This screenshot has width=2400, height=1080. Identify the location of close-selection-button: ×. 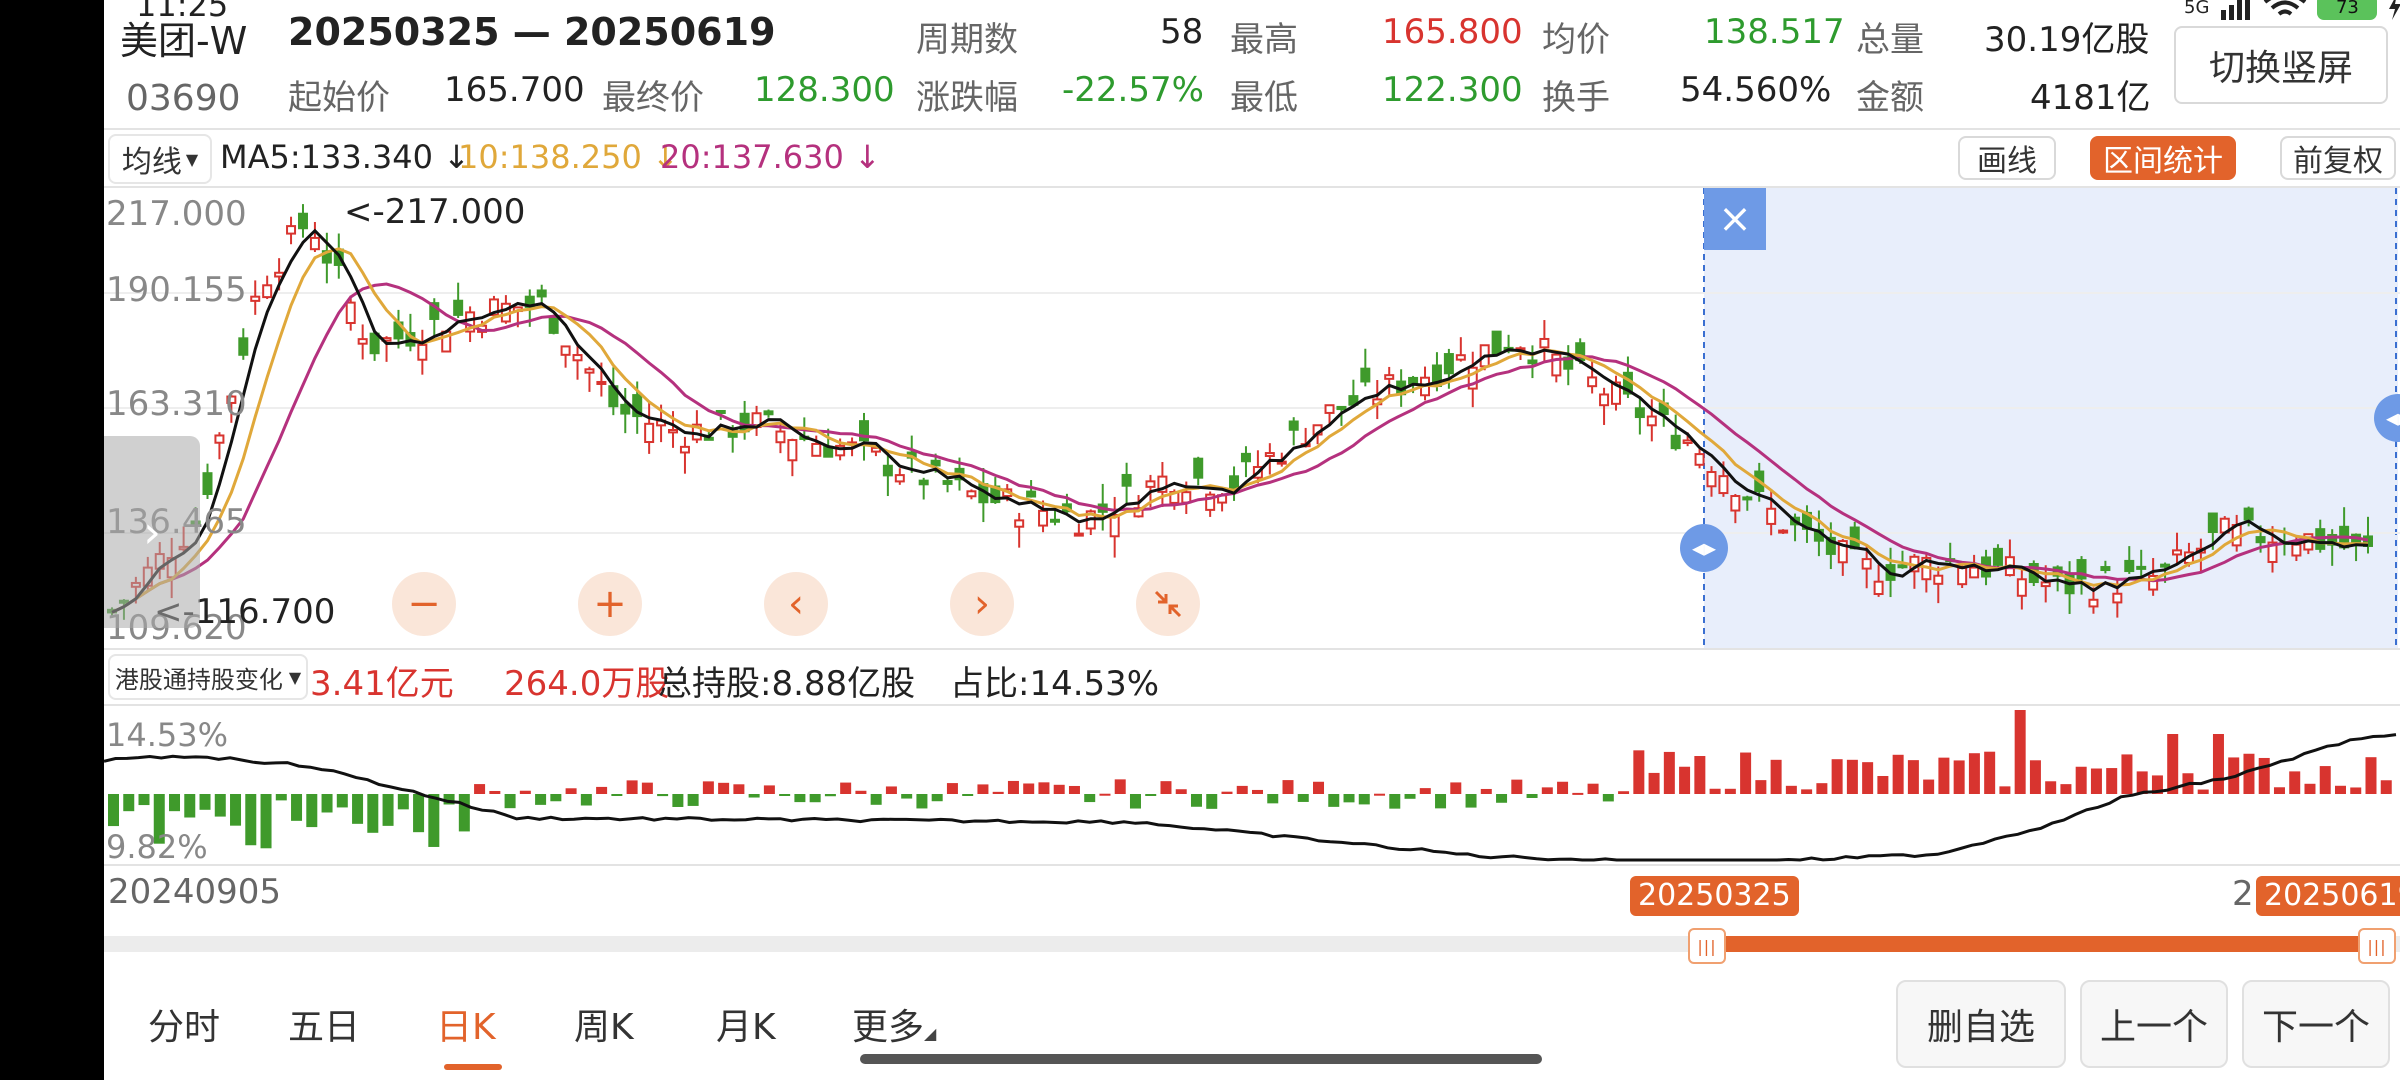
(1735, 219).